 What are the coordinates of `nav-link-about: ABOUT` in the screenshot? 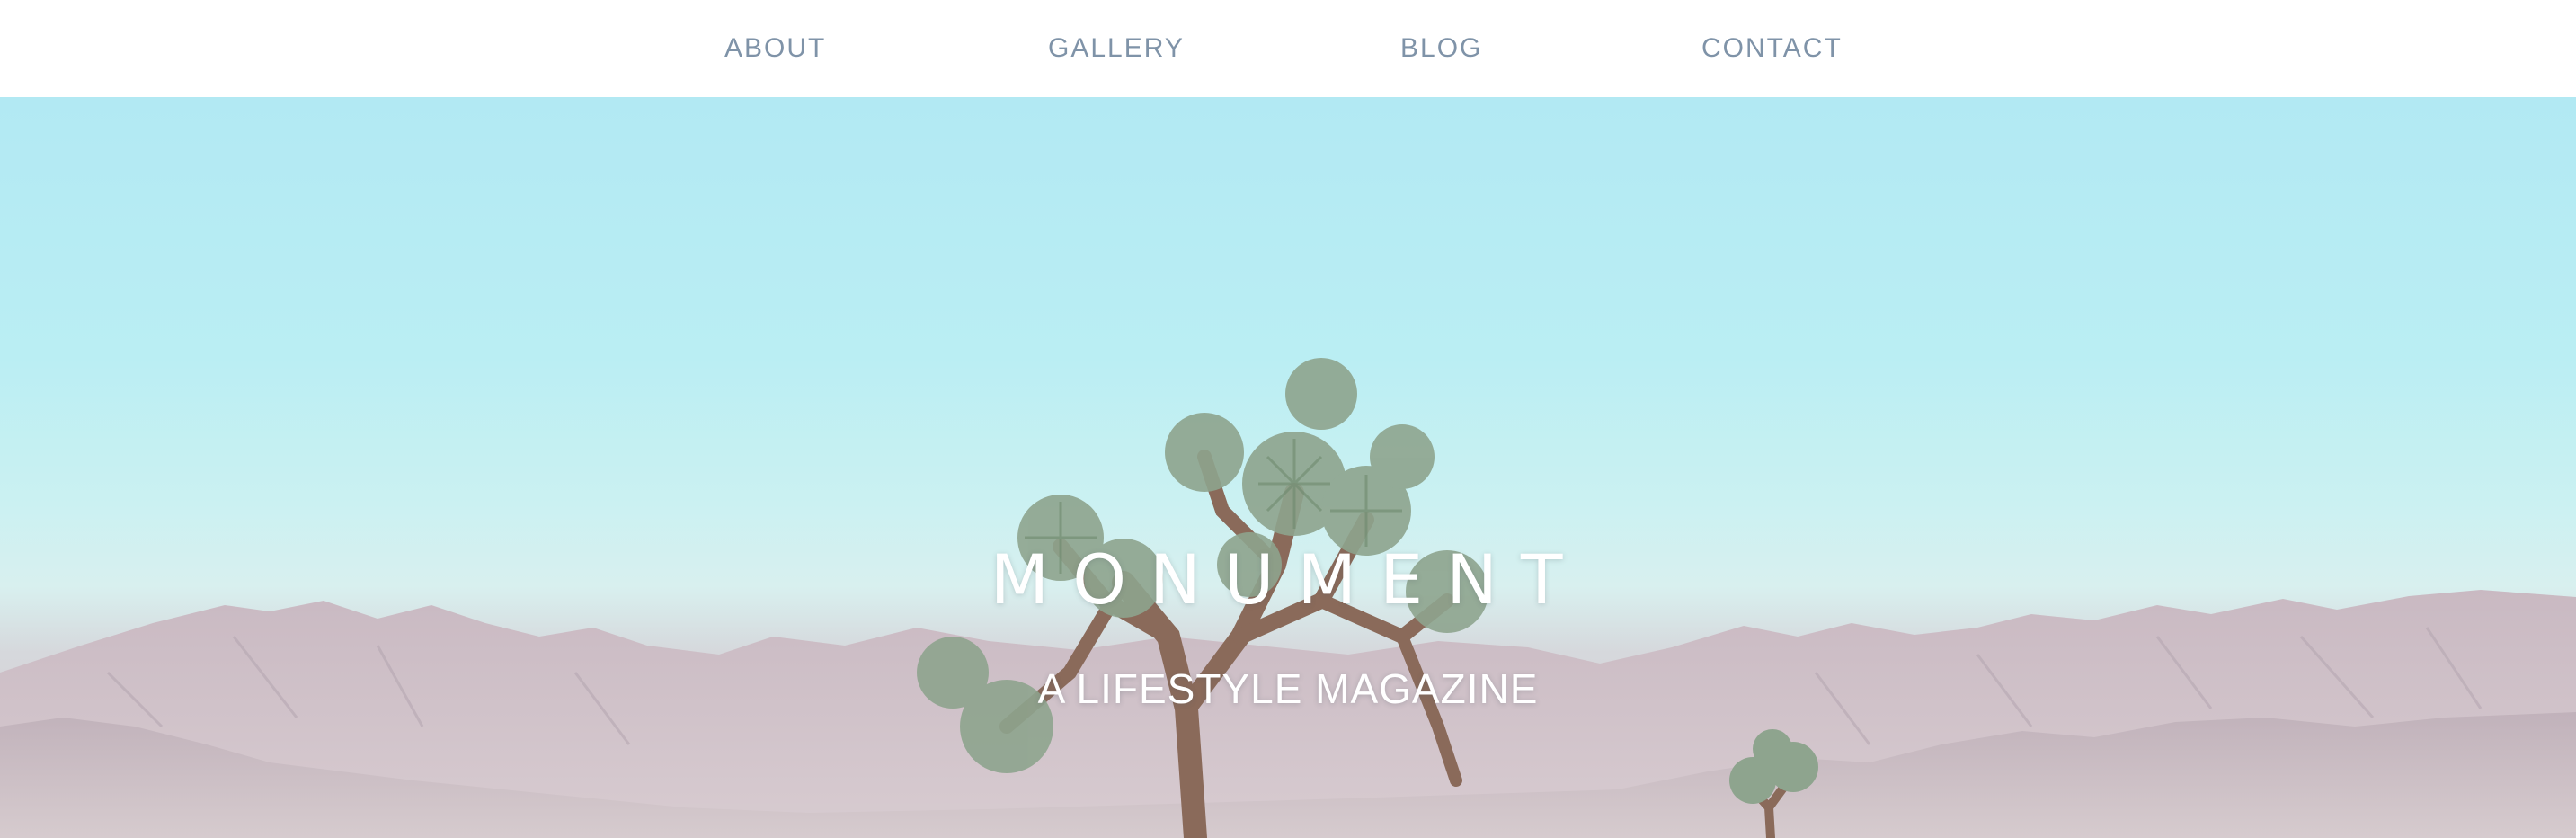 It's located at (775, 49).